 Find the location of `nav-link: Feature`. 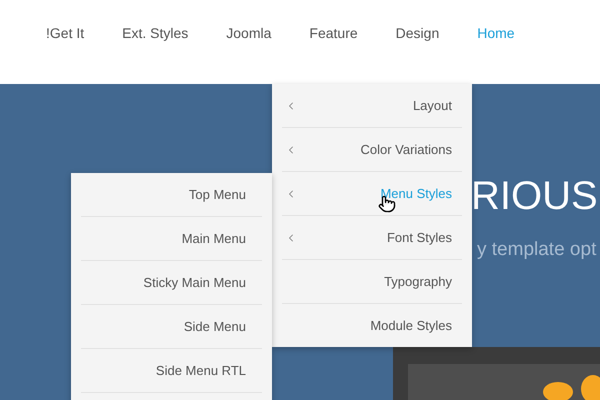

nav-link: Feature is located at coordinates (333, 33).